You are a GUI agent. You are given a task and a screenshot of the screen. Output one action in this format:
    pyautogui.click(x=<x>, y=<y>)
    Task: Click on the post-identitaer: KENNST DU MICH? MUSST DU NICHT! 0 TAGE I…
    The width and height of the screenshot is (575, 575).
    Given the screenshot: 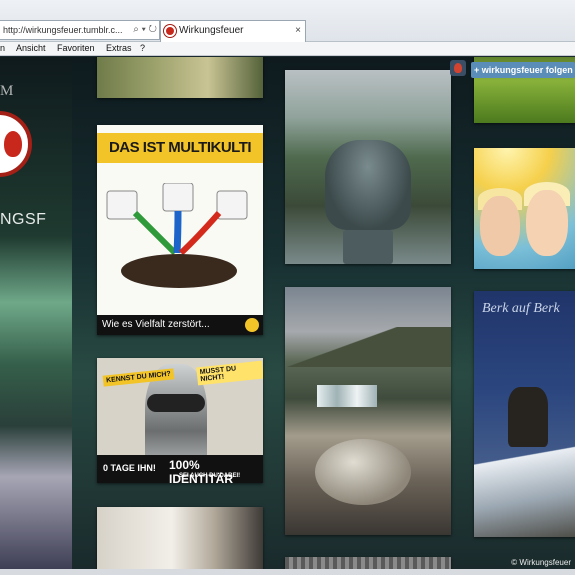 What is the action you would take?
    pyautogui.click(x=180, y=420)
    